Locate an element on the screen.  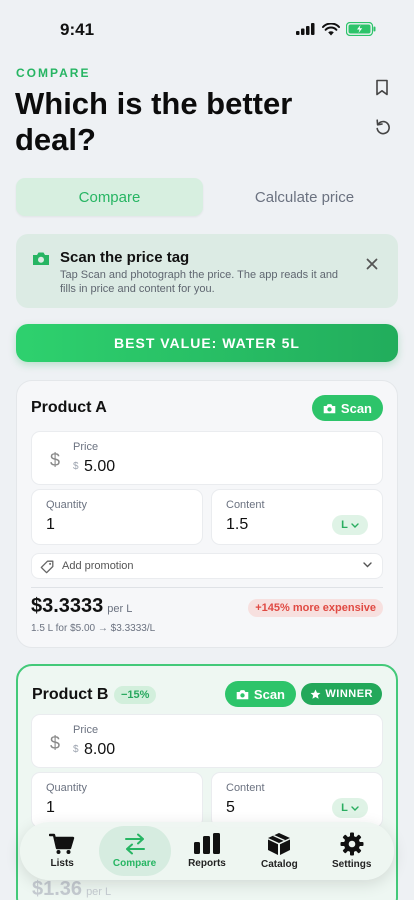
calculation-text: 1.5 L for $5.00 → $3.3333/L is located at coordinates (93, 628).